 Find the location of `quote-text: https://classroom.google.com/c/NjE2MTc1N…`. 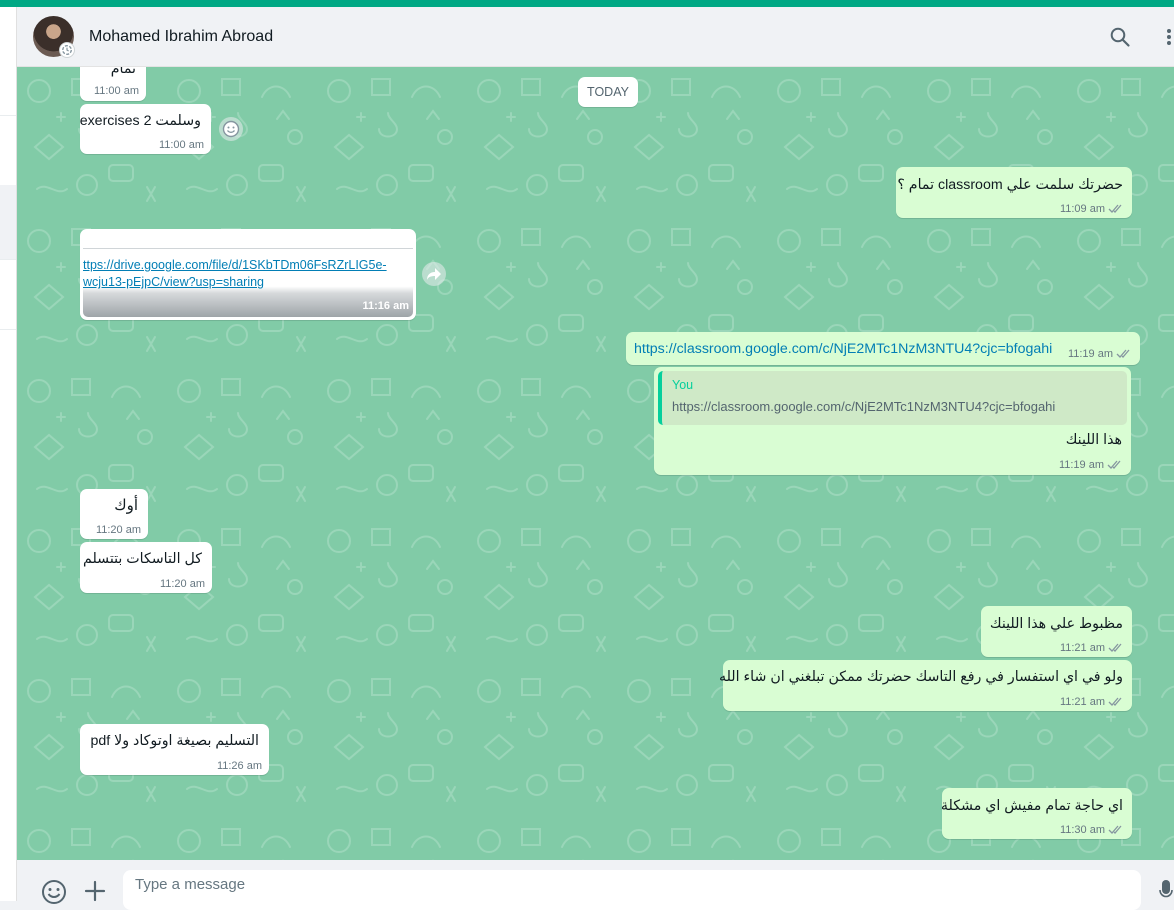

quote-text: https://classroom.google.com/c/NjE2MTc1N… is located at coordinates (864, 406).